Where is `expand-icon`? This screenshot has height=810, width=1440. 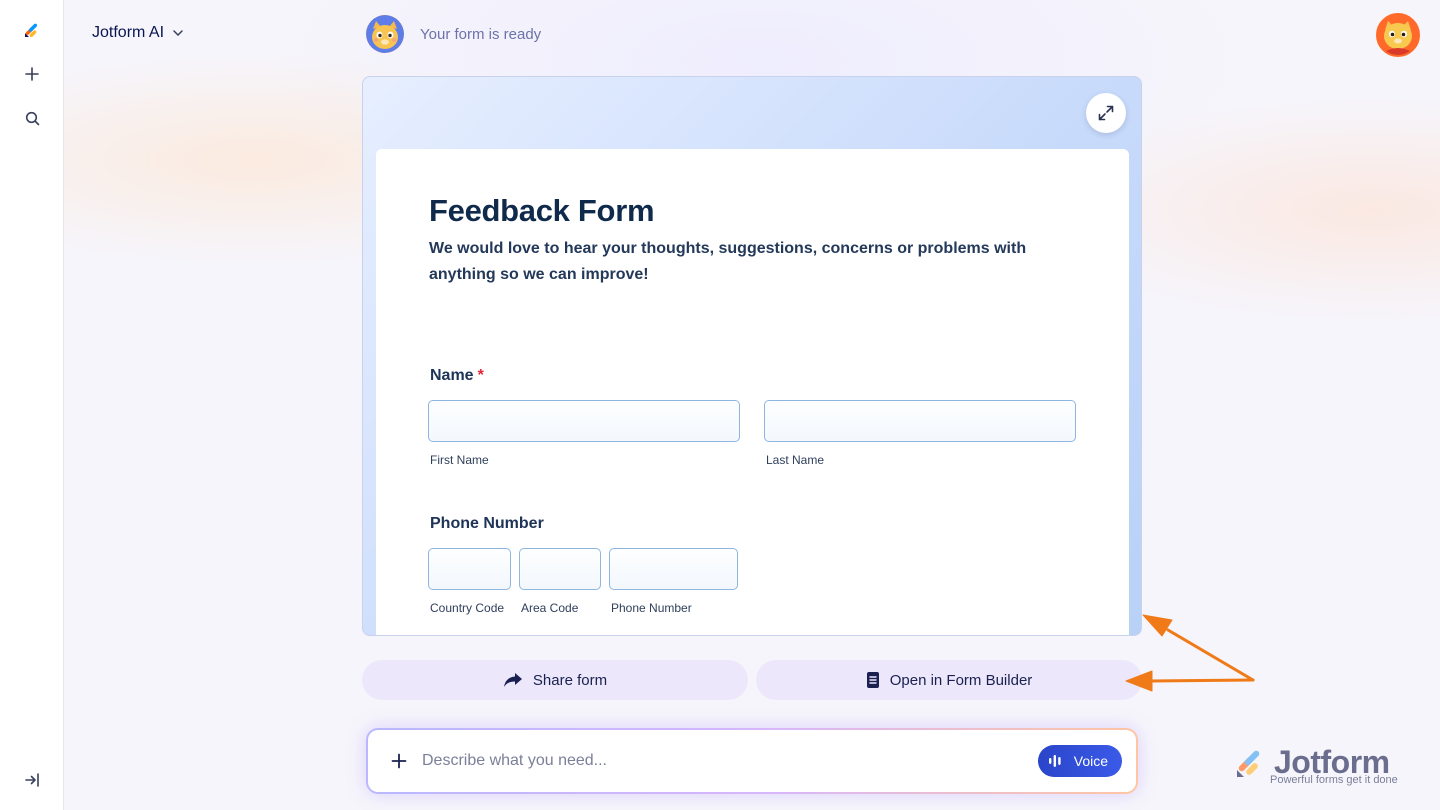
expand-icon is located at coordinates (1106, 113).